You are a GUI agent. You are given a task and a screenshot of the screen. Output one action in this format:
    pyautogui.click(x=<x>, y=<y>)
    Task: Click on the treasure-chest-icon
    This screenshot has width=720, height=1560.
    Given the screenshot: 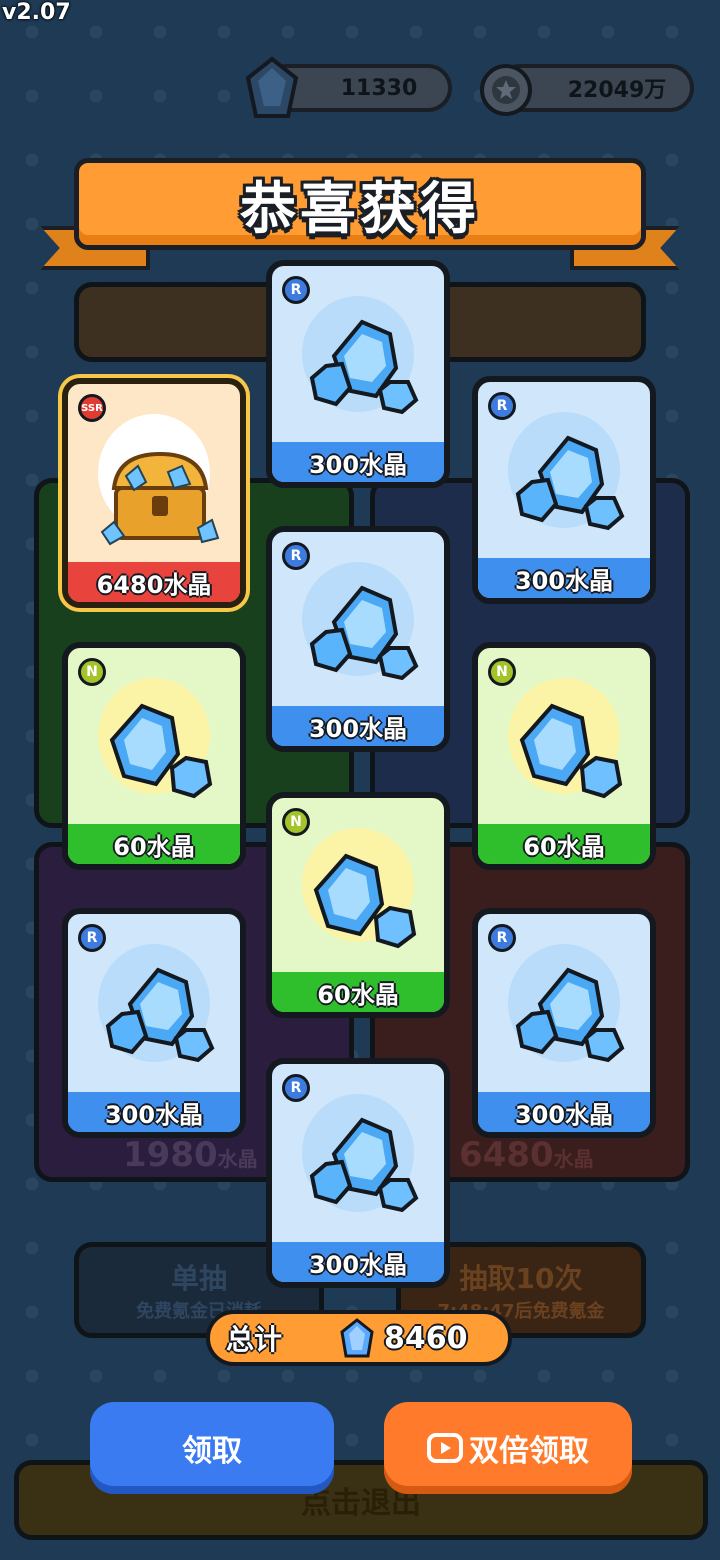 What is the action you would take?
    pyautogui.click(x=160, y=498)
    